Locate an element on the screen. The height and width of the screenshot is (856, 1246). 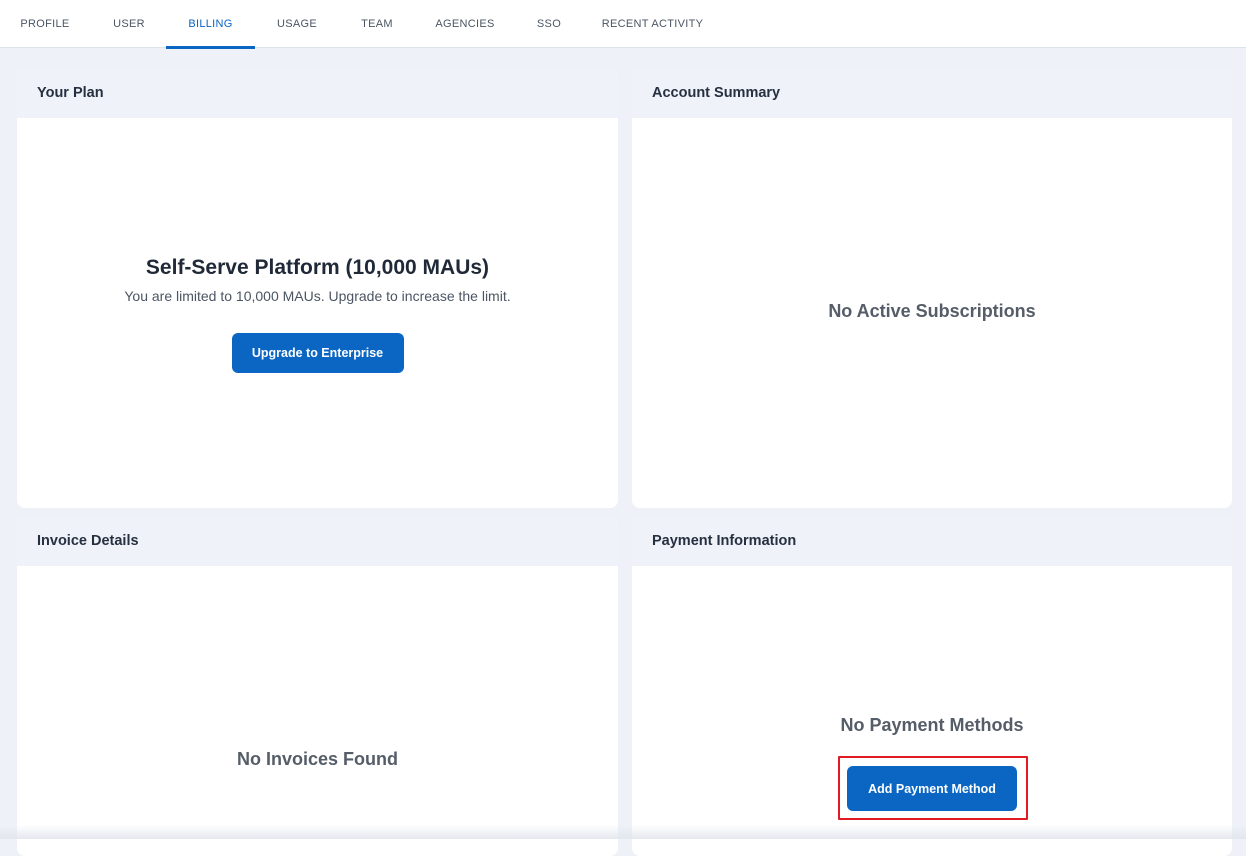
add-payment-button-wrap: Add Payment Method is located at coordinates (932, 788).